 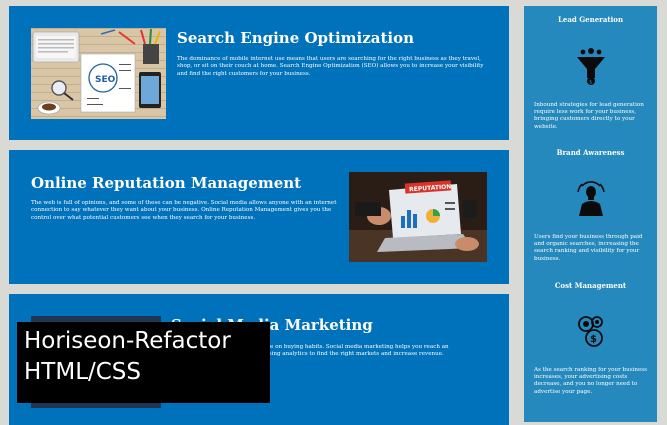 What do you see at coordinates (143, 362) in the screenshot?
I see `project-title-overlay: Horiseon-Refactor HTML/CSS` at bounding box center [143, 362].